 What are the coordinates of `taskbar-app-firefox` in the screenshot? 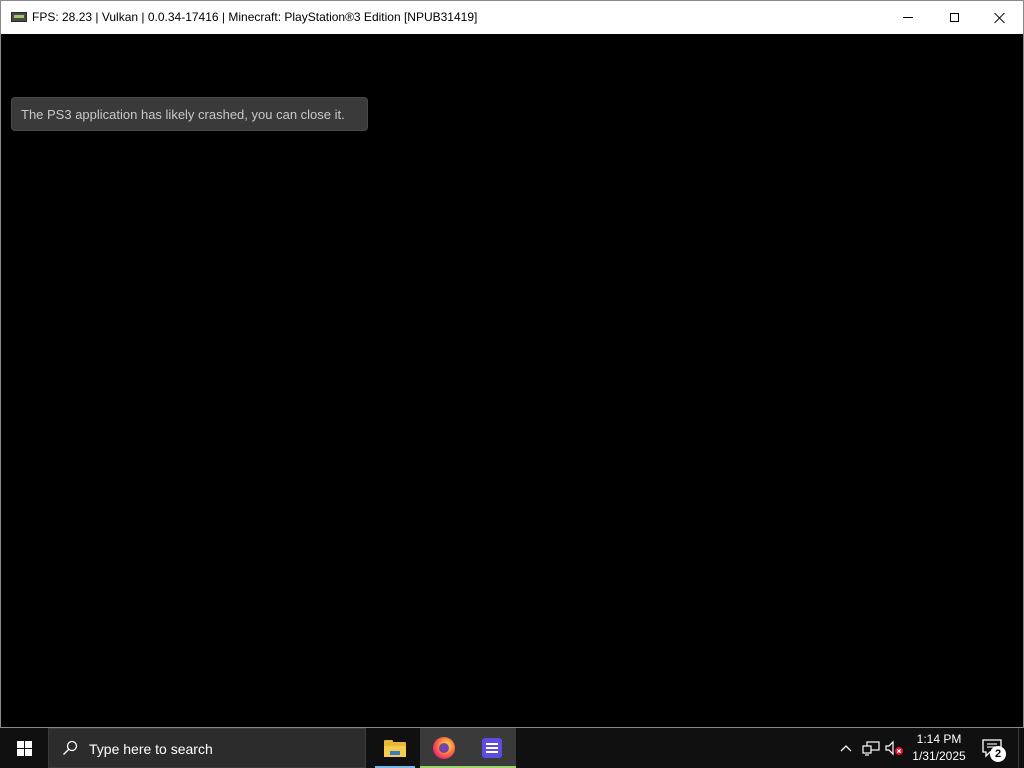 It's located at (444, 748).